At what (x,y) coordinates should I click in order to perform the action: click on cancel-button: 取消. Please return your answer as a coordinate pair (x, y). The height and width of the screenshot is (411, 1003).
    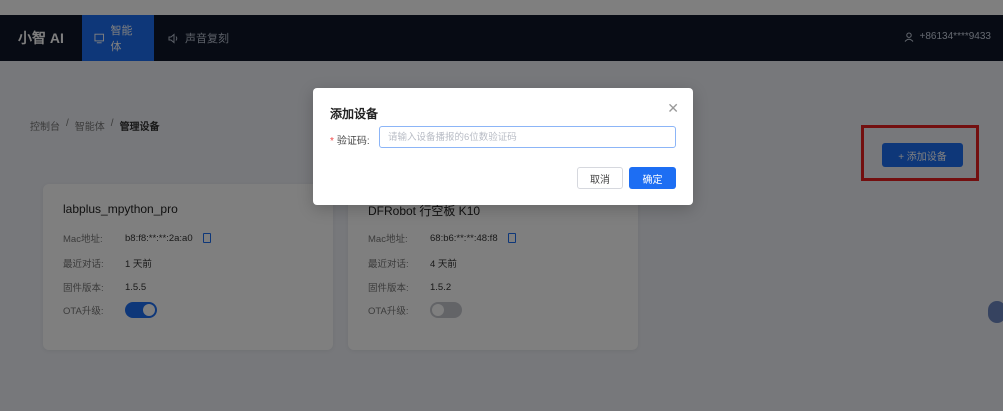
    Looking at the image, I should click on (600, 178).